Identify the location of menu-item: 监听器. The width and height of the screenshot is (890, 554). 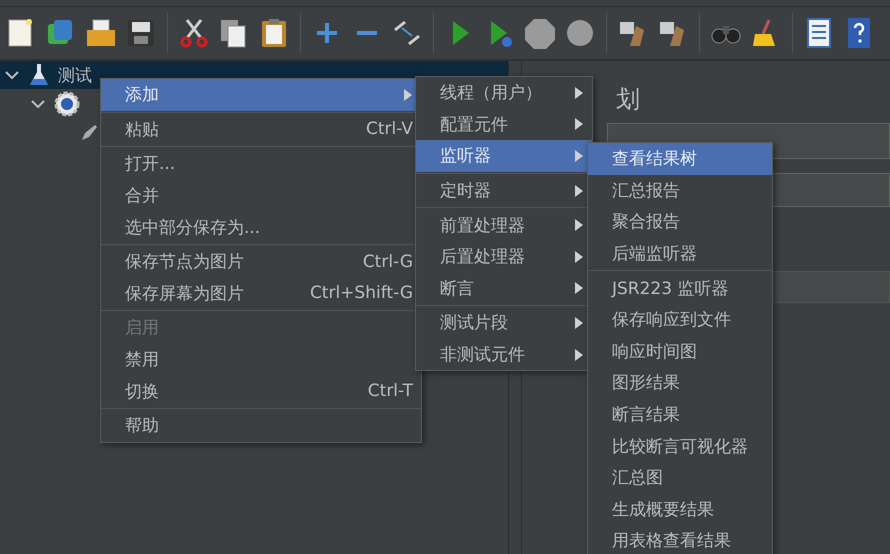
(504, 156).